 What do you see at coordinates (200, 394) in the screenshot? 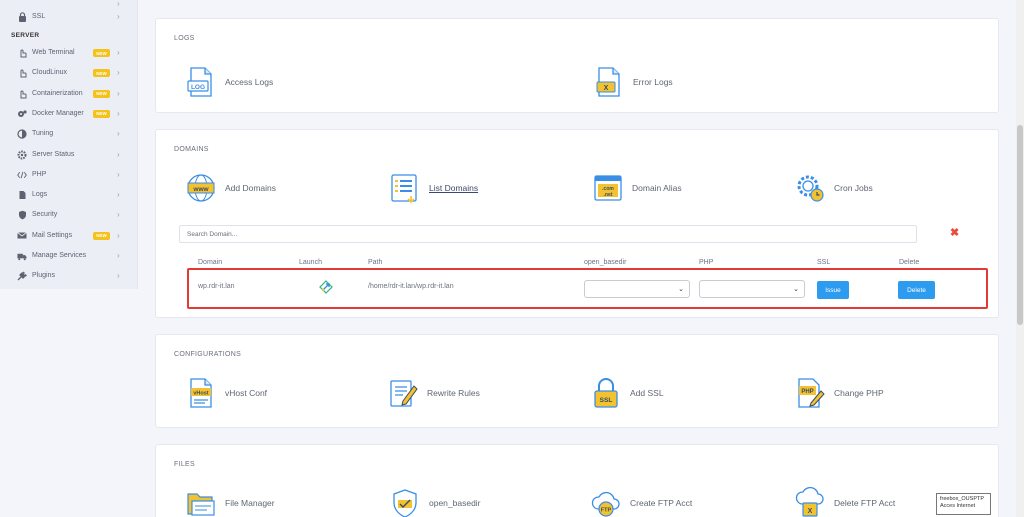
I see `svg-text: vHost` at bounding box center [200, 394].